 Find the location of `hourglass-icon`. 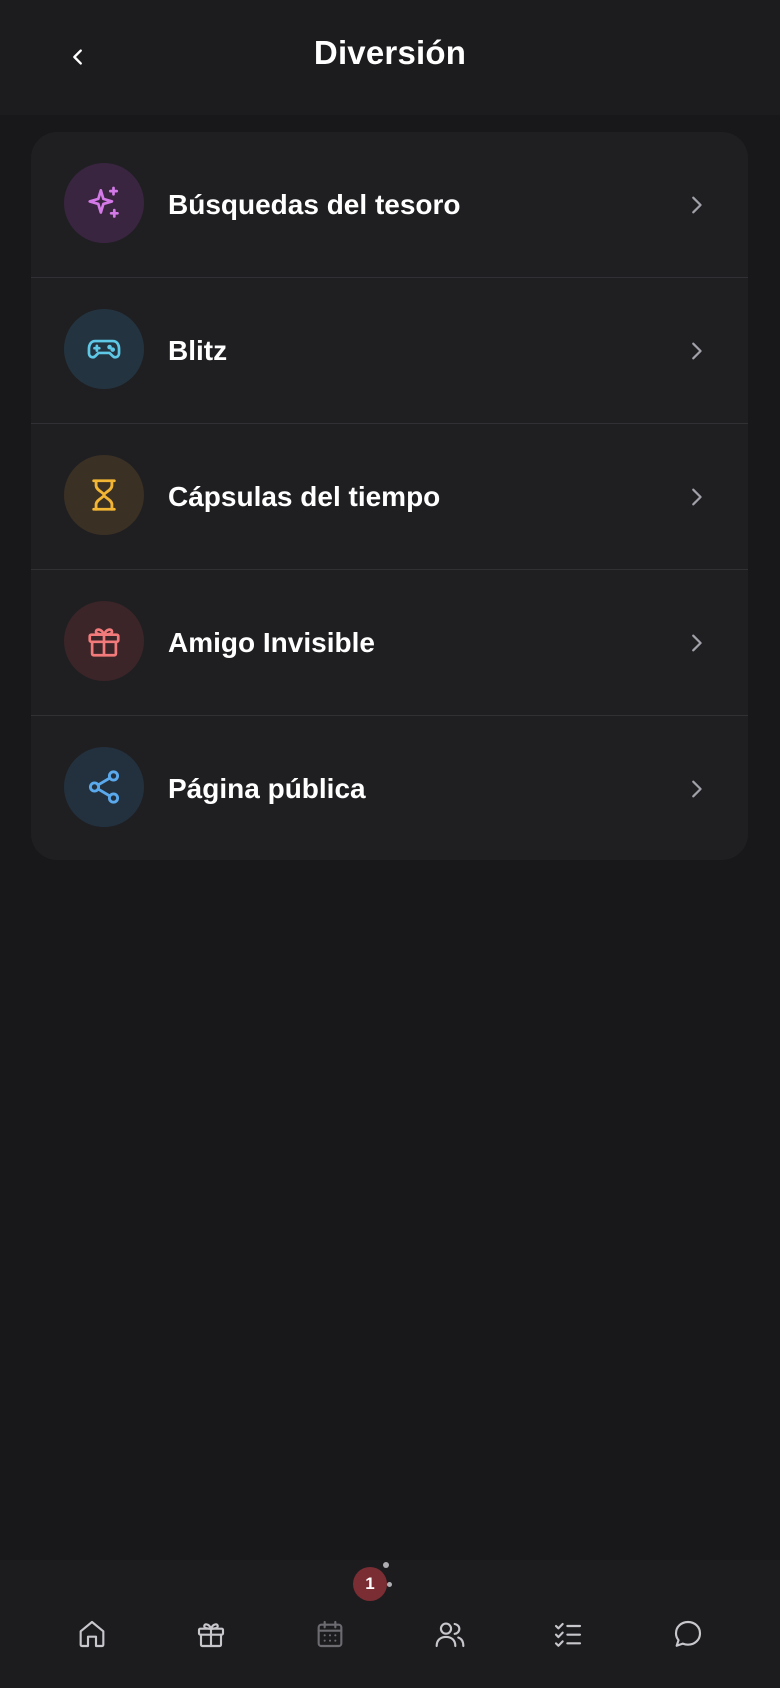

hourglass-icon is located at coordinates (104, 495).